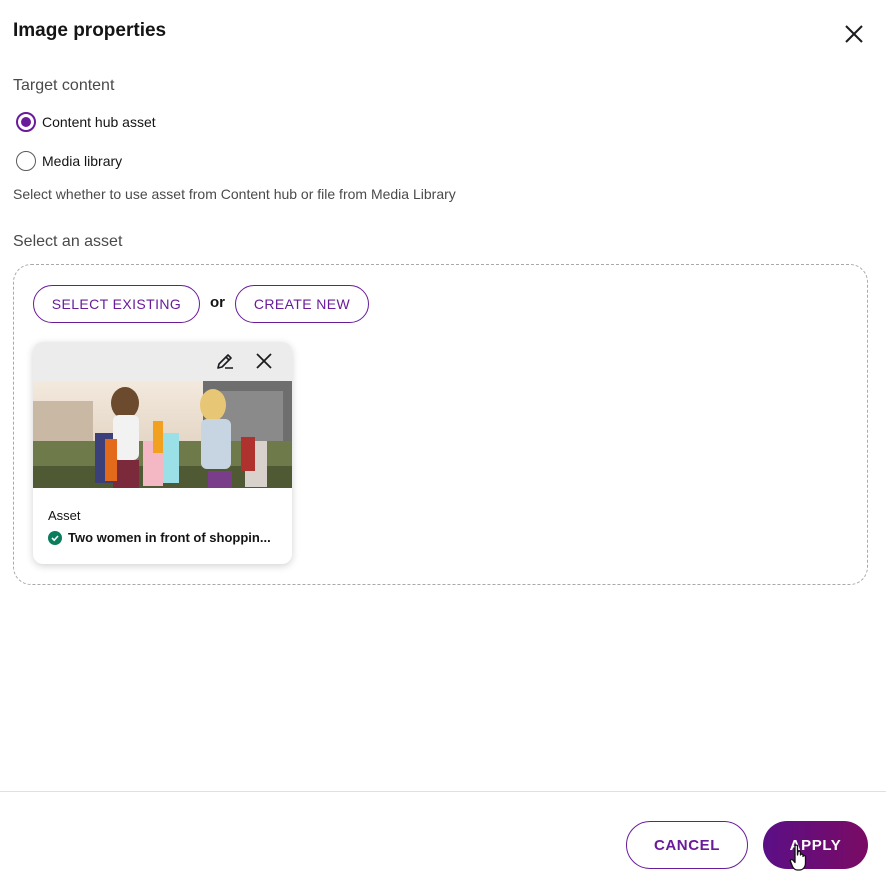  What do you see at coordinates (217, 302) in the screenshot?
I see `or-separator: or` at bounding box center [217, 302].